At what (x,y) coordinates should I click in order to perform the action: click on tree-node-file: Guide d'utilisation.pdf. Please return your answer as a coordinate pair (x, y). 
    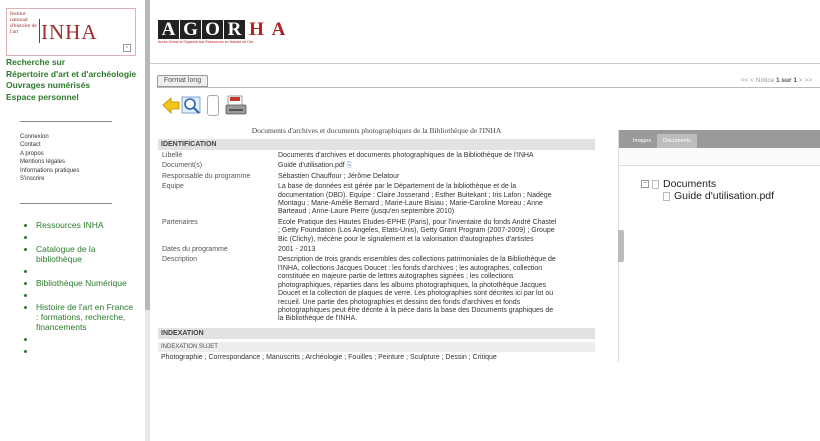
    Looking at the image, I should click on (707, 196).